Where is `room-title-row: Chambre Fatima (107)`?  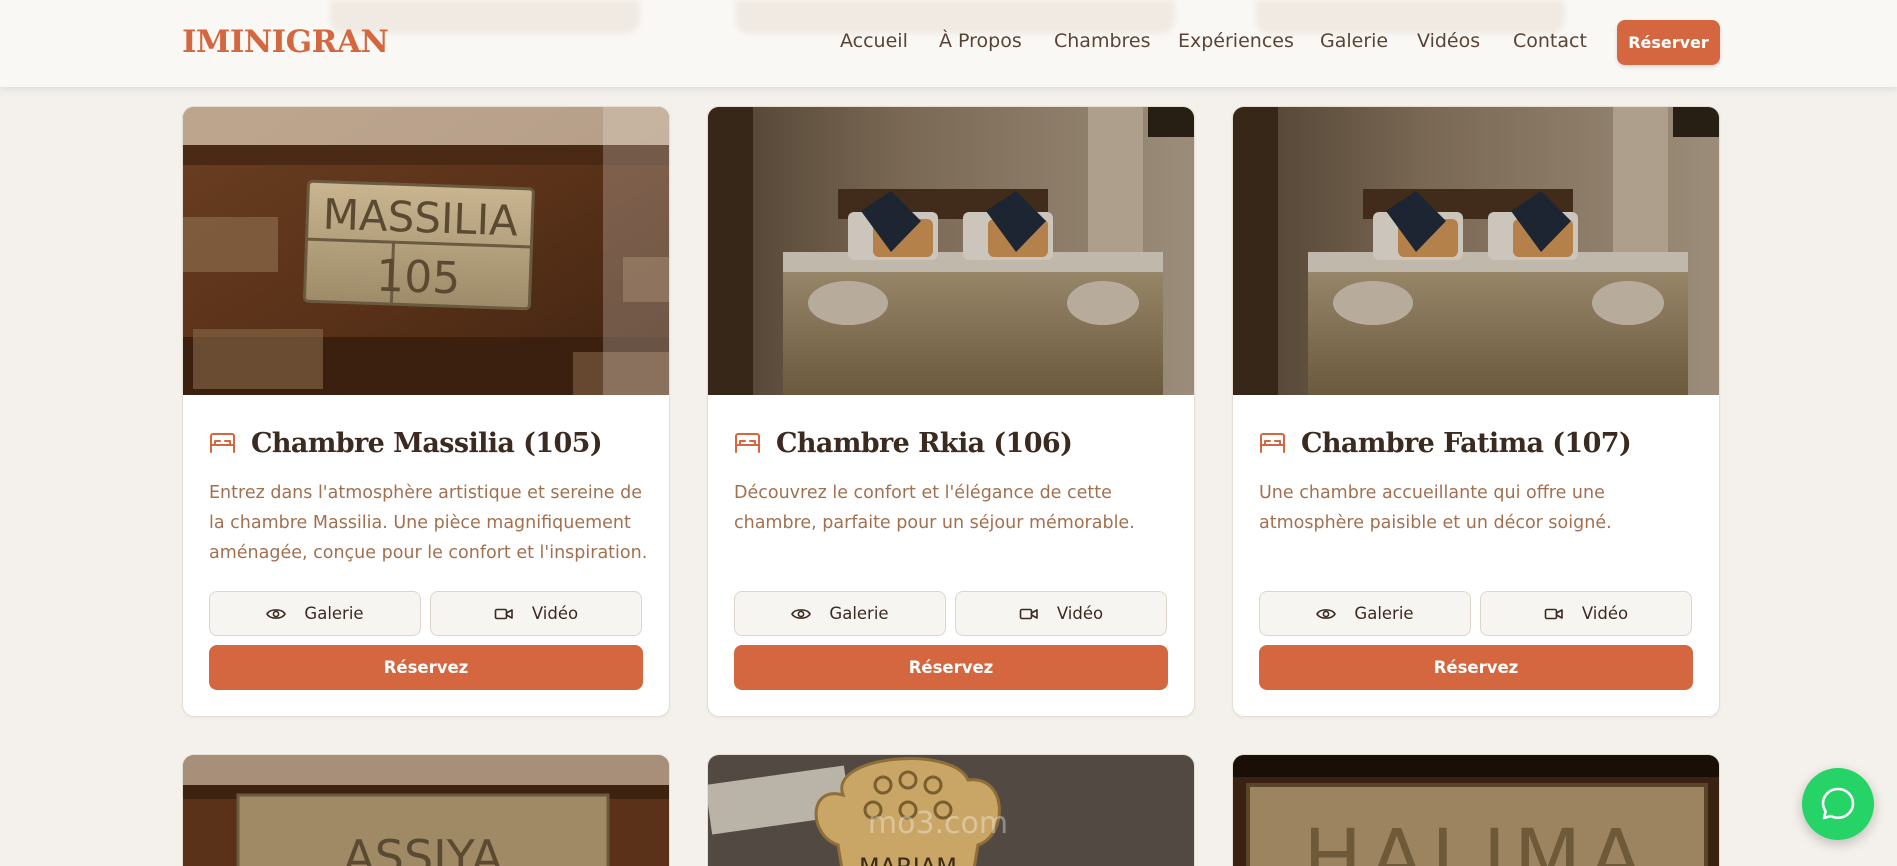 room-title-row: Chambre Fatima (107) is located at coordinates (1445, 443).